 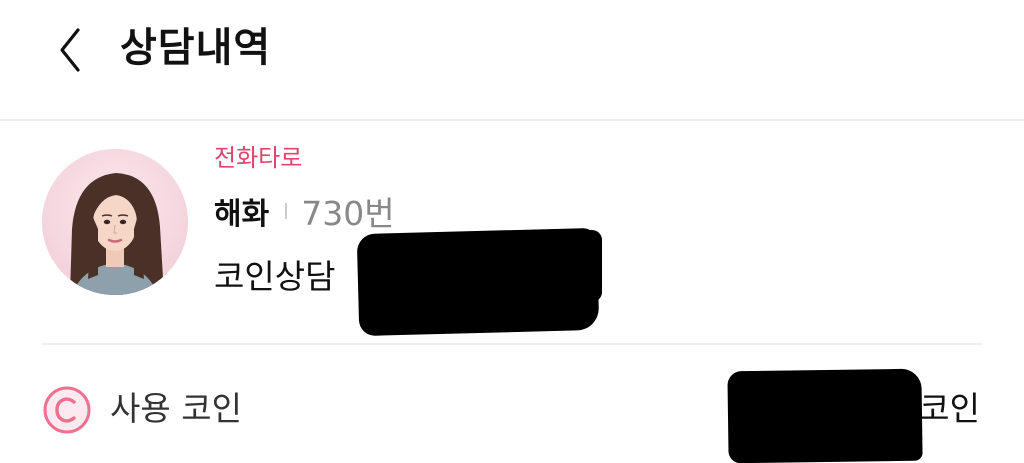 What do you see at coordinates (176, 408) in the screenshot?
I see `used-coin-label: 사용 코인` at bounding box center [176, 408].